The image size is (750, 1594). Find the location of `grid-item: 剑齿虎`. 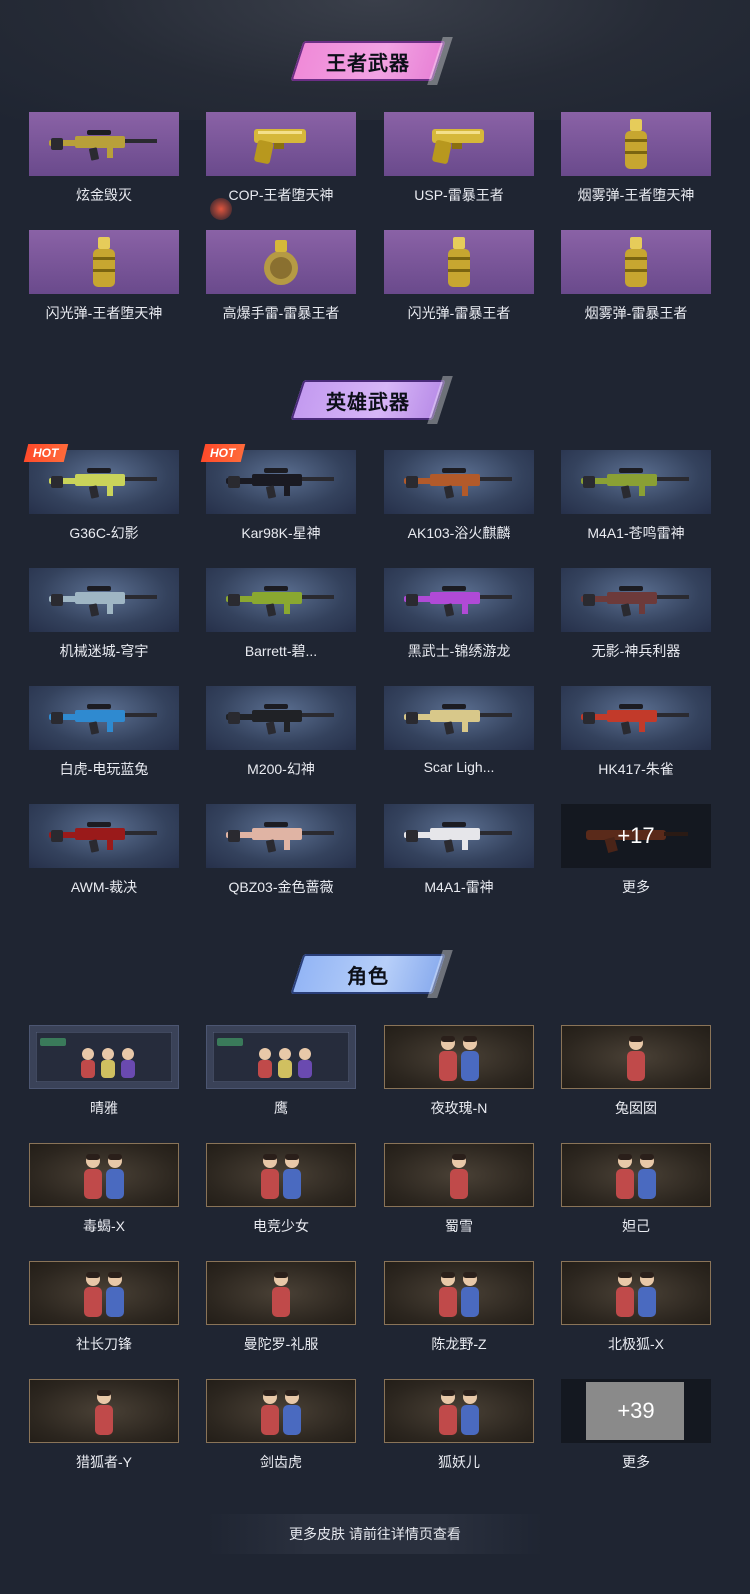

grid-item: 剑齿虎 is located at coordinates (281, 1425).